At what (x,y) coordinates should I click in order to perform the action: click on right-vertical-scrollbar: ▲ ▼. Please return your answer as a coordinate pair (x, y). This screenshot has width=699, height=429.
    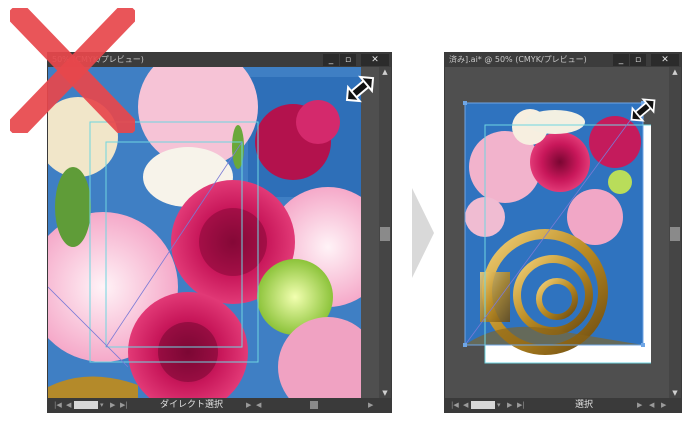
    Looking at the image, I should click on (675, 232).